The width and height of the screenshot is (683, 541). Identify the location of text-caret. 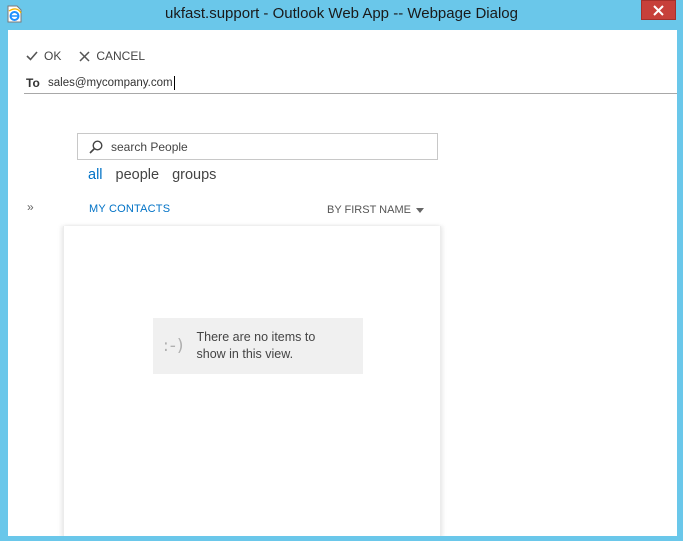
(174, 83).